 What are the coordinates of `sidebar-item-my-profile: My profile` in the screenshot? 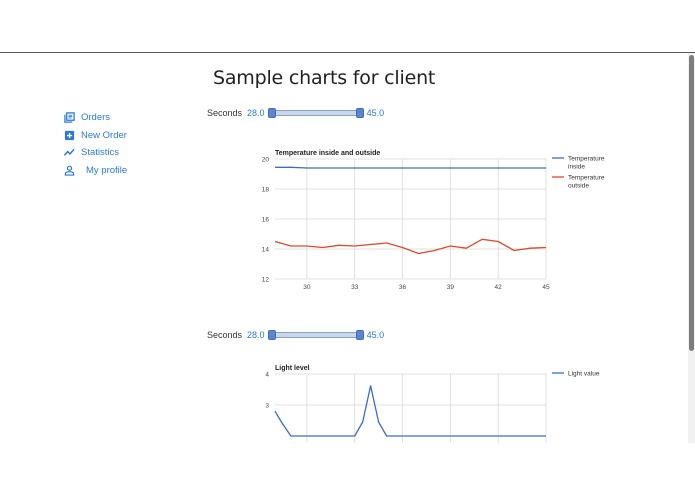 It's located at (95, 171).